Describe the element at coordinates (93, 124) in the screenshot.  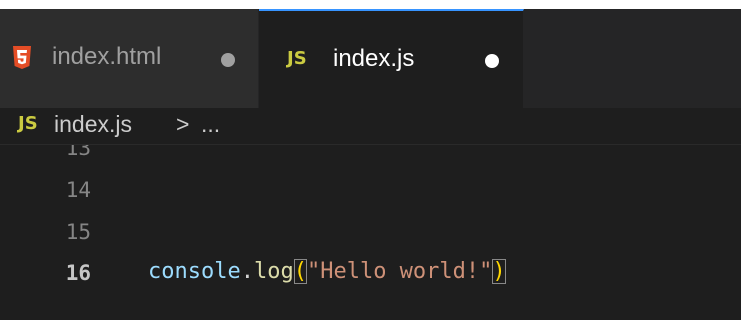
I see `breadcrumb-file: index.js` at that location.